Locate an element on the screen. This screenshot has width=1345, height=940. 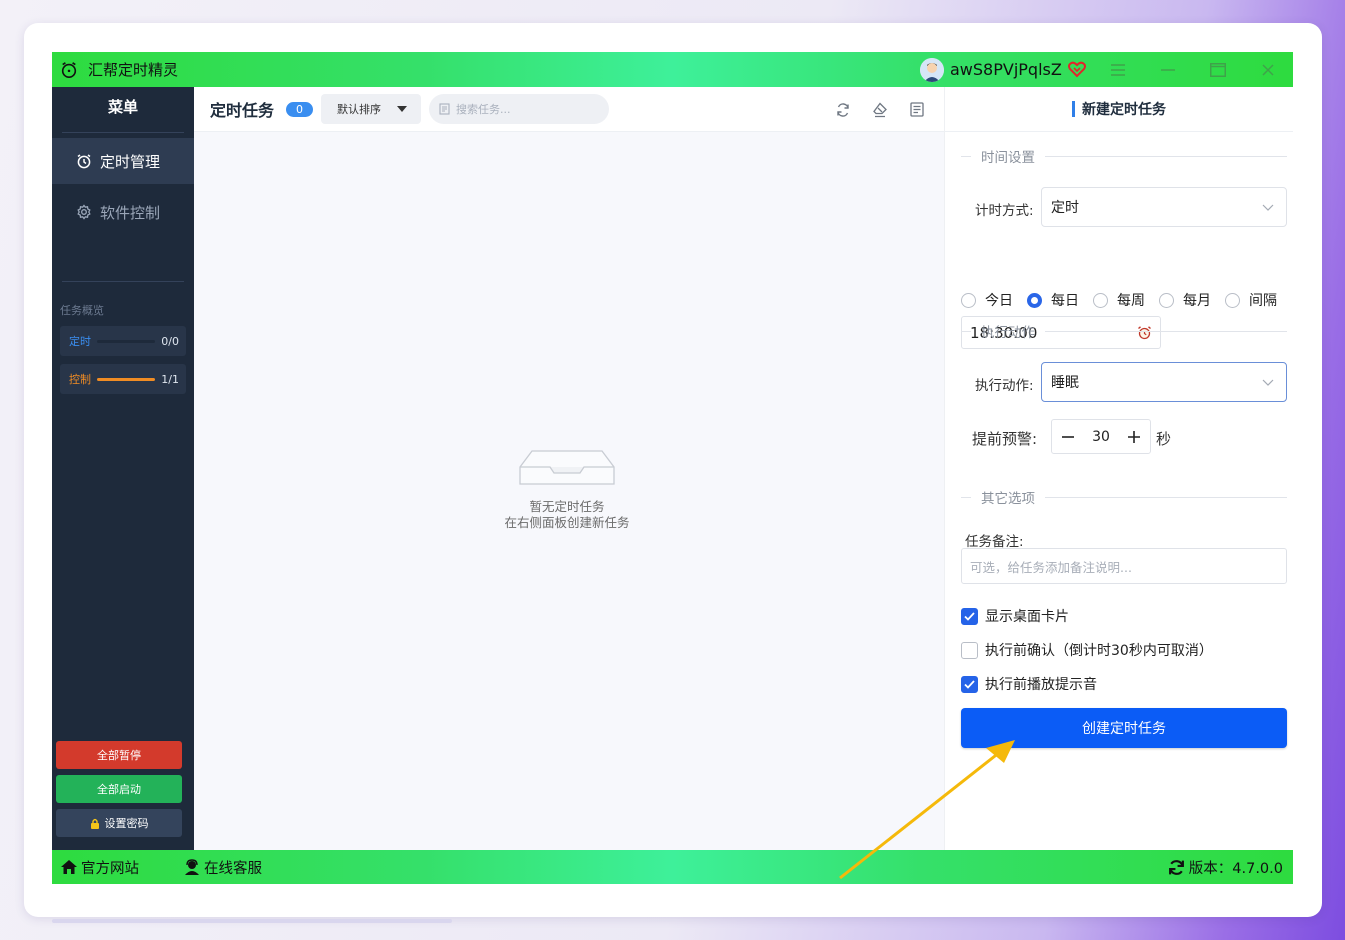
radio-label: 每日 is located at coordinates (1065, 301).